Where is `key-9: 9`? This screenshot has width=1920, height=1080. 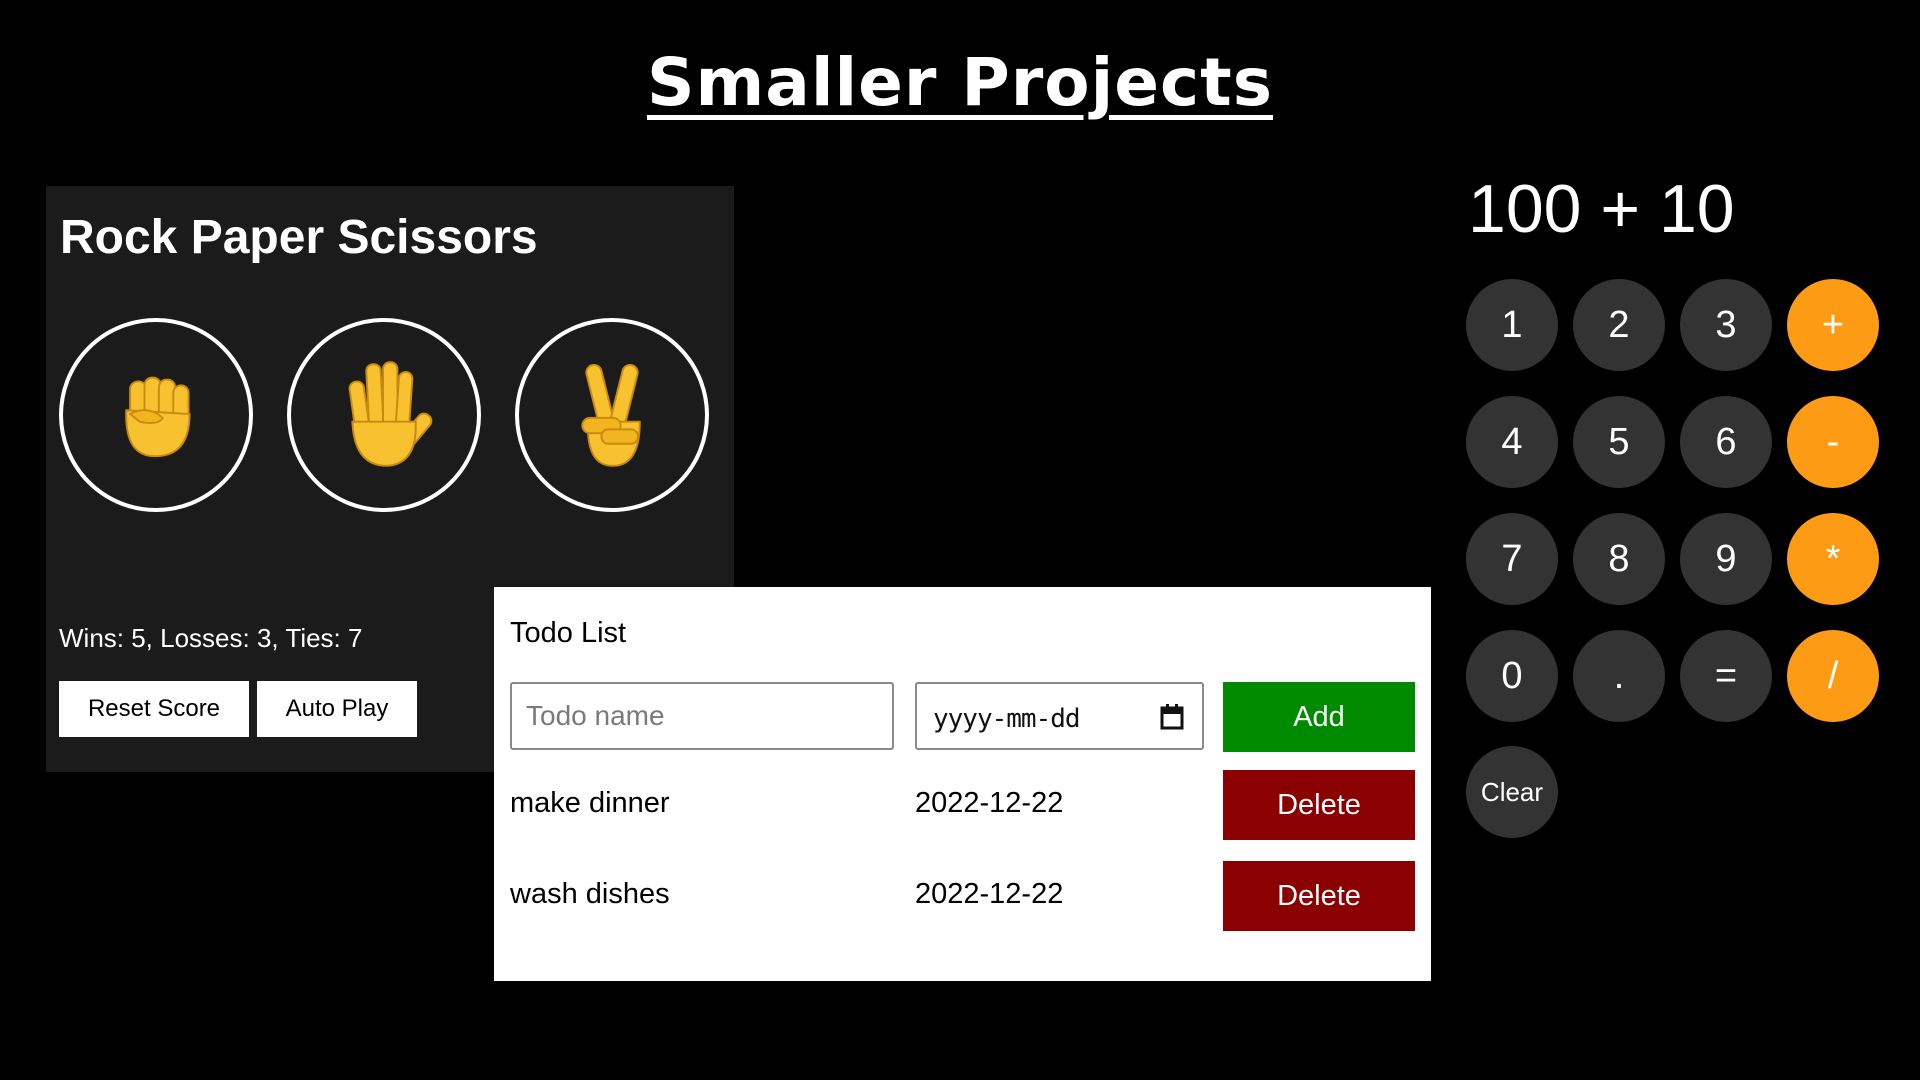 key-9: 9 is located at coordinates (1726, 559).